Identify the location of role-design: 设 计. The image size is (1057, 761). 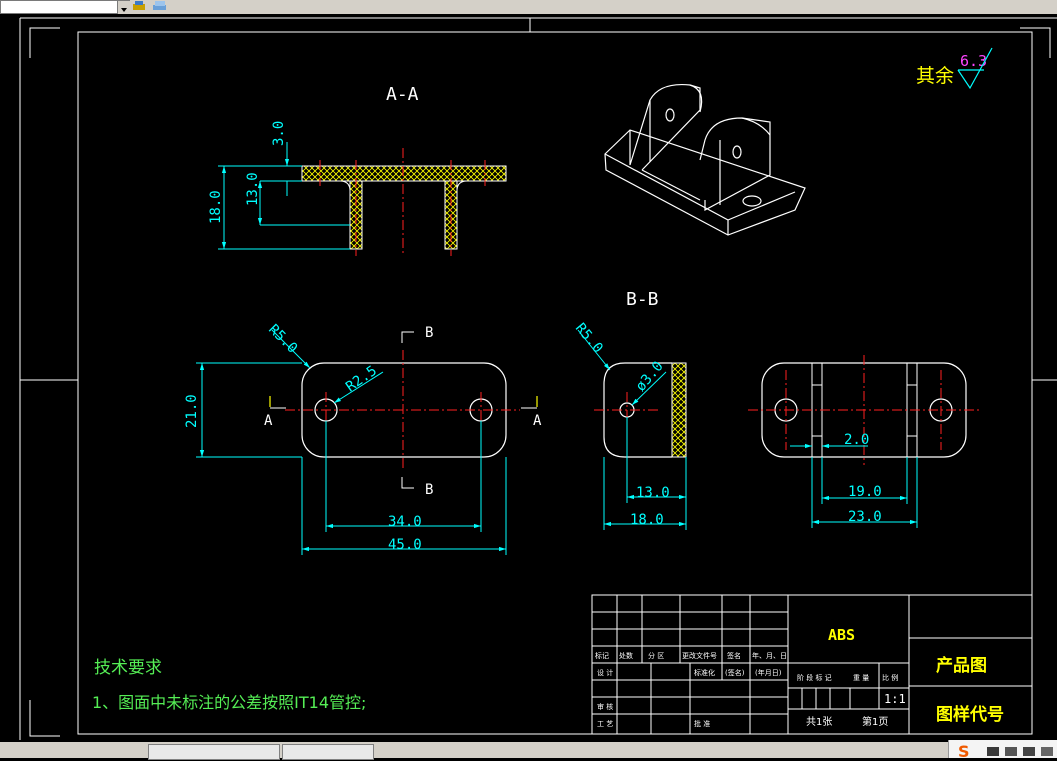
(605, 672).